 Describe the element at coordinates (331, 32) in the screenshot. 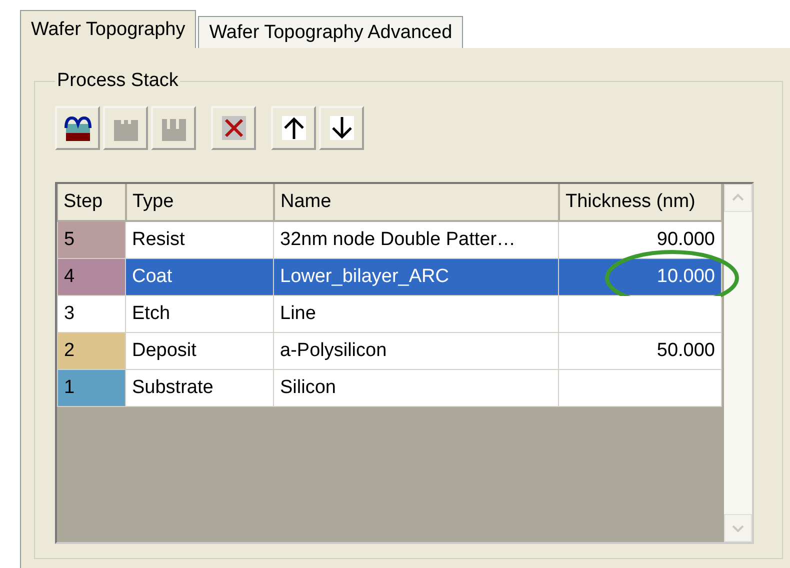

I see `tab: Wafer Topography Advanced` at that location.